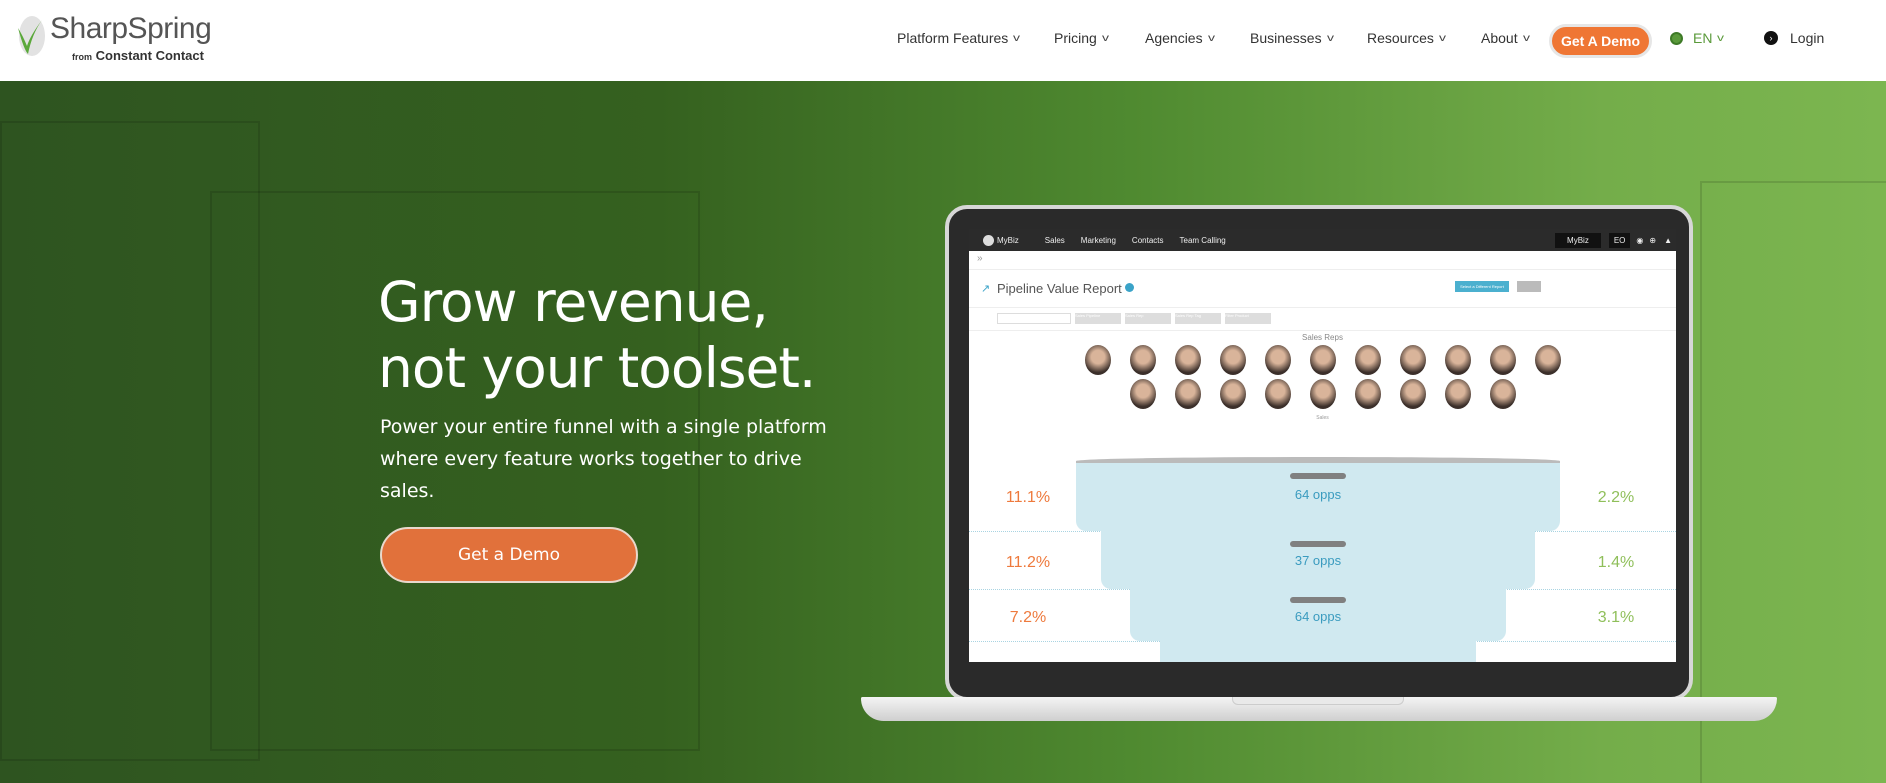 The width and height of the screenshot is (1886, 783). What do you see at coordinates (1640, 240) in the screenshot?
I see `search-icon: ◉` at bounding box center [1640, 240].